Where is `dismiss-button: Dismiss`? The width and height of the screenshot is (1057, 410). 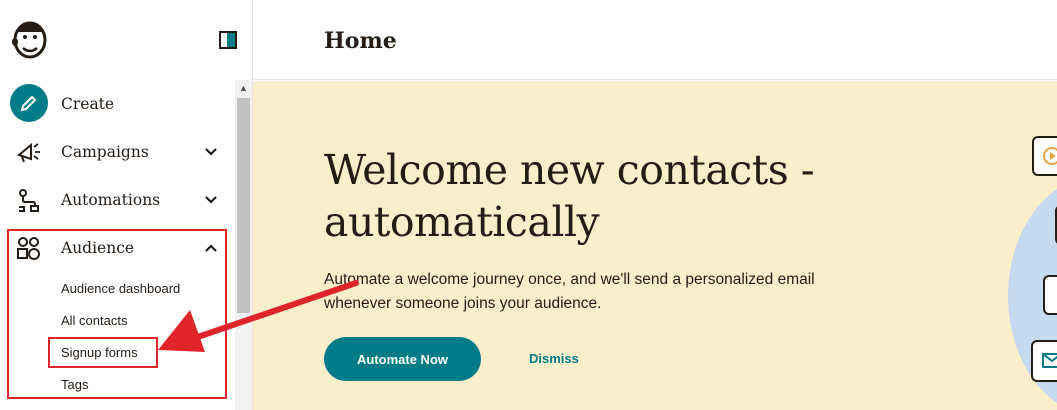
dismiss-button: Dismiss is located at coordinates (554, 358).